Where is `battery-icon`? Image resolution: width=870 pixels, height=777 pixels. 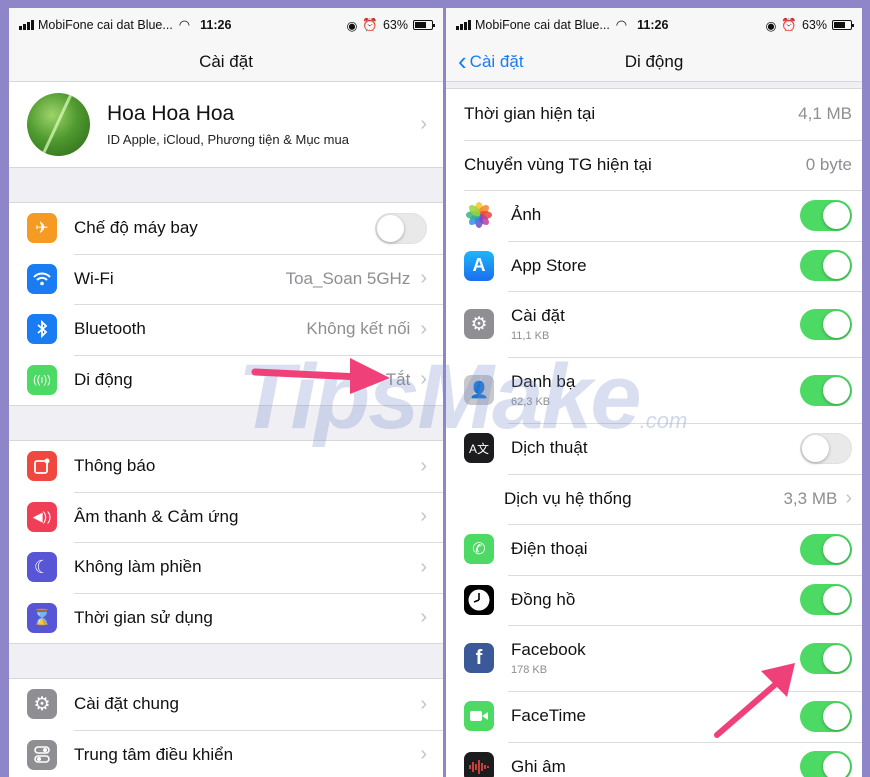 battery-icon is located at coordinates (424, 25).